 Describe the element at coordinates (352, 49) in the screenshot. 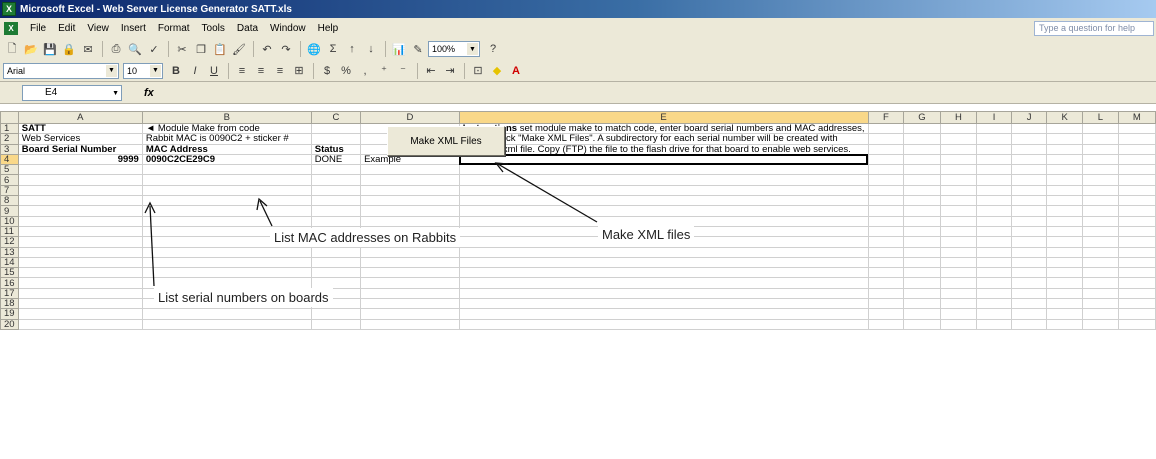

I see `sort-ascending-icon: ↑` at that location.